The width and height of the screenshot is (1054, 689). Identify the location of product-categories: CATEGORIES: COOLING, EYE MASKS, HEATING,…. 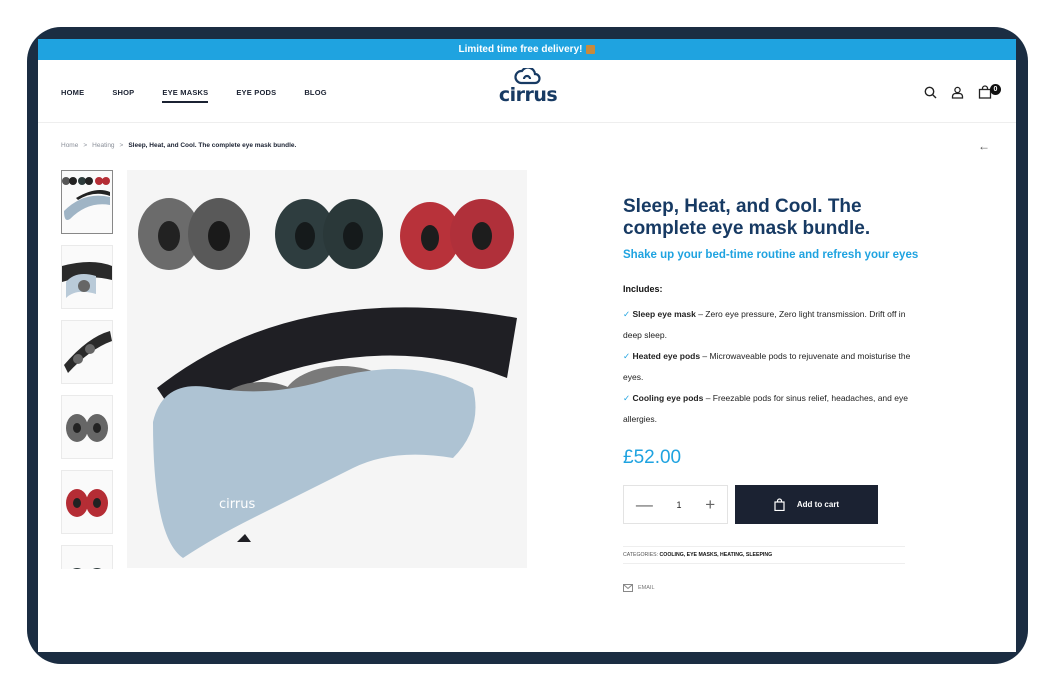
(764, 555).